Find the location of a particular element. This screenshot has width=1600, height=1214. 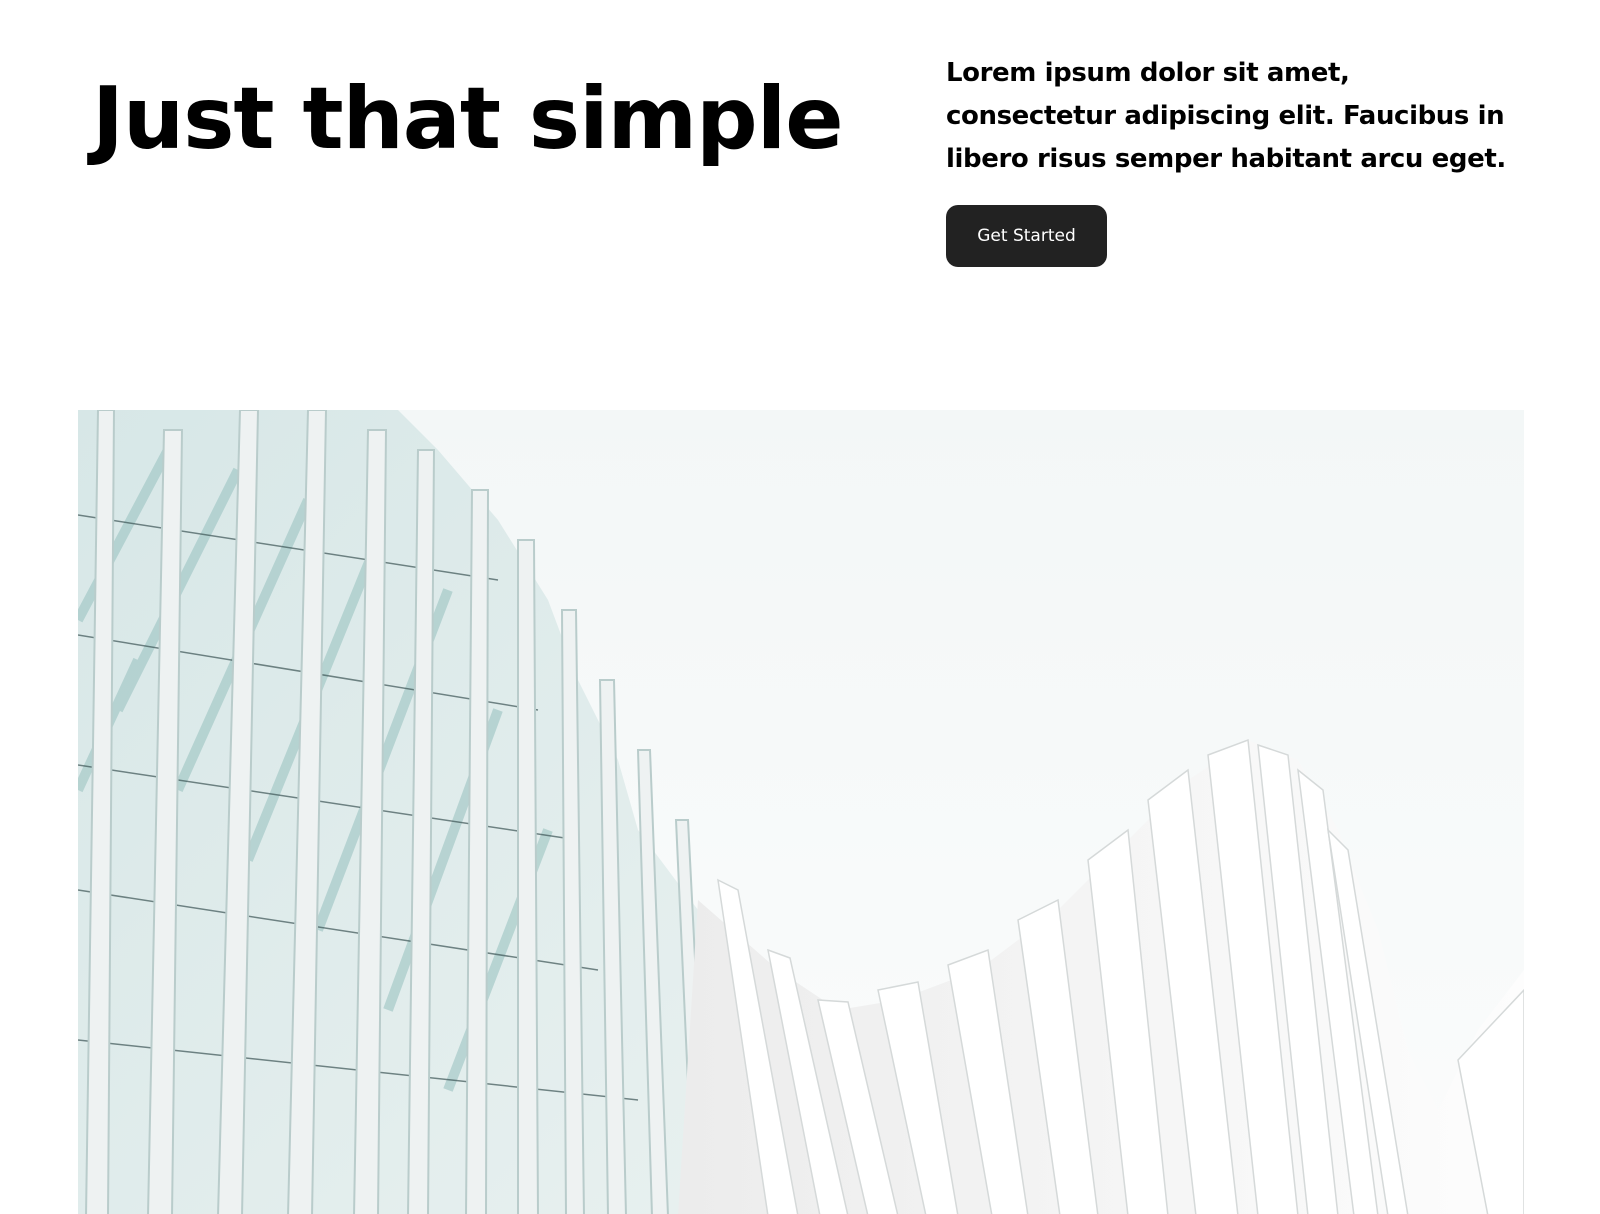

hero-title: Just that simple is located at coordinates (468, 119).